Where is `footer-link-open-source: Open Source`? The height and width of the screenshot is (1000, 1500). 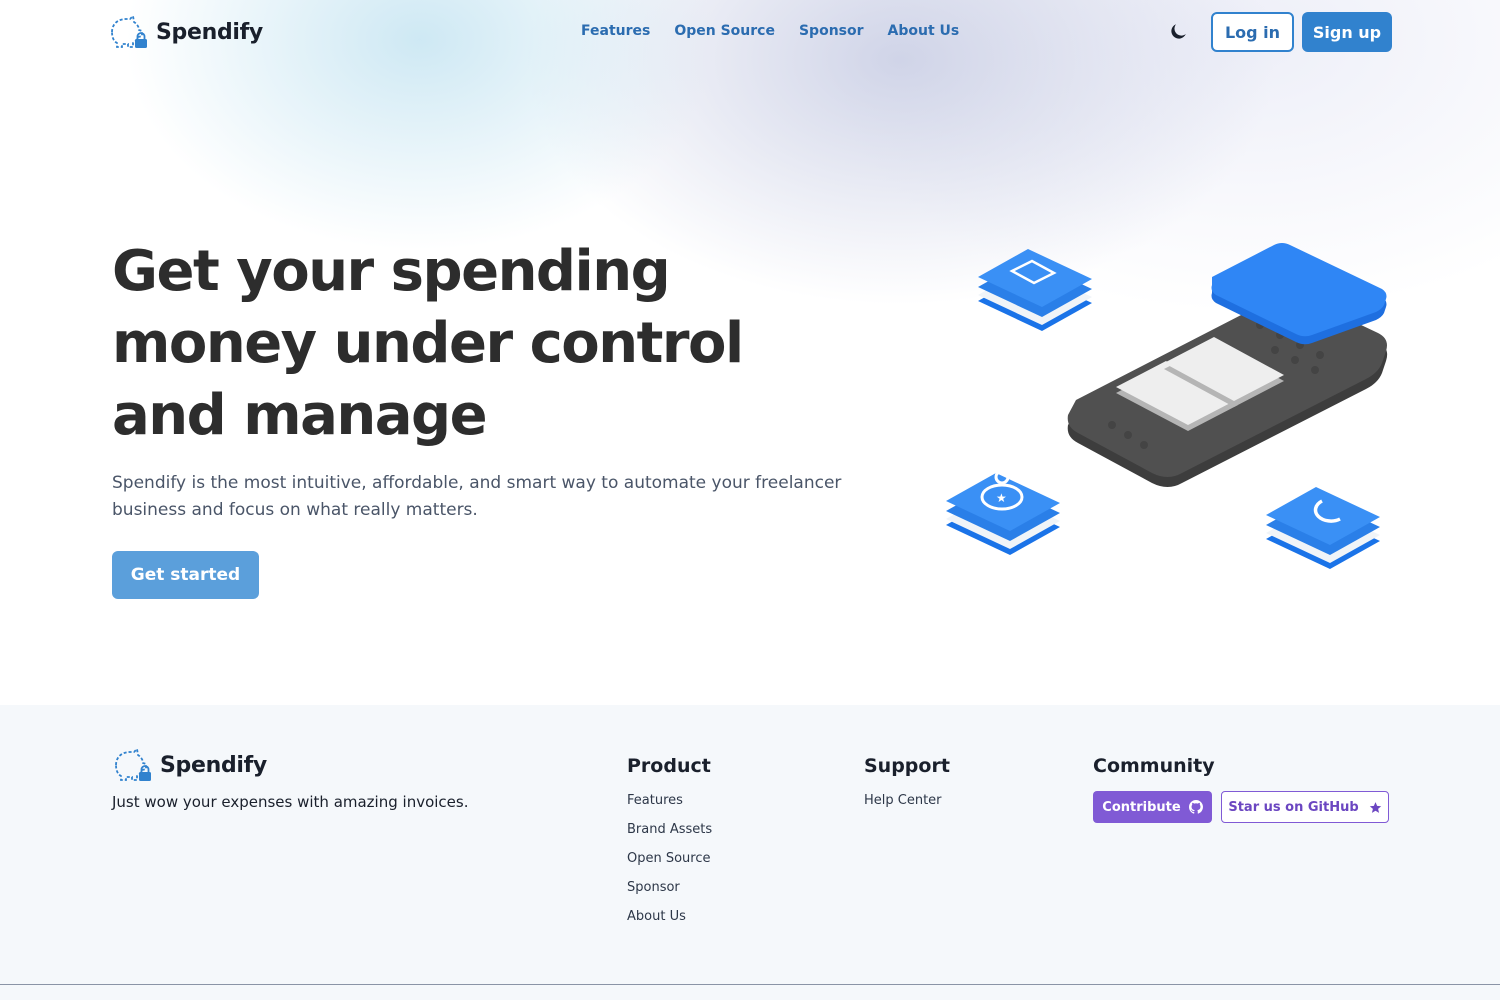 footer-link-open-source: Open Source is located at coordinates (669, 858).